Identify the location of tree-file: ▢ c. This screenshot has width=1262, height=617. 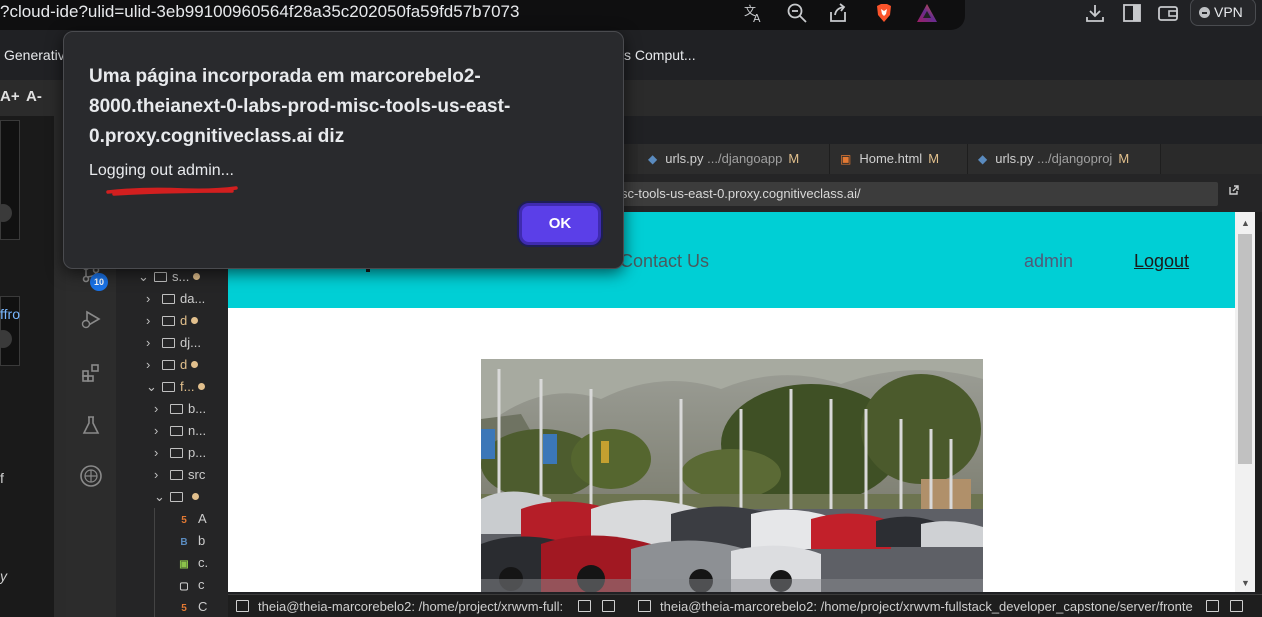
(191, 585).